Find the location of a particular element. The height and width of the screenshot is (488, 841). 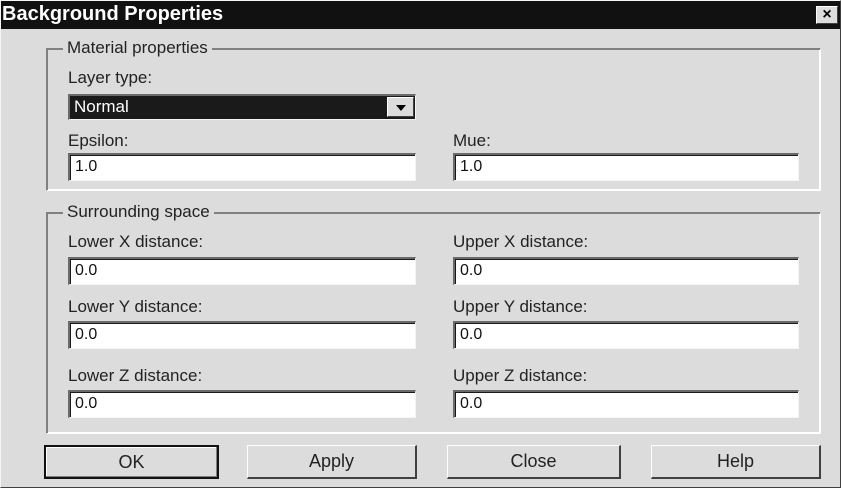

close-button: Close is located at coordinates (534, 462).